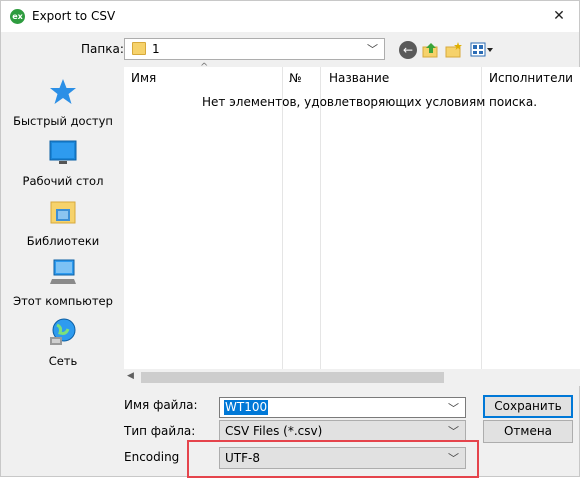 This screenshot has height=478, width=580. Describe the element at coordinates (359, 78) in the screenshot. I see `column-header-title: Название` at that location.